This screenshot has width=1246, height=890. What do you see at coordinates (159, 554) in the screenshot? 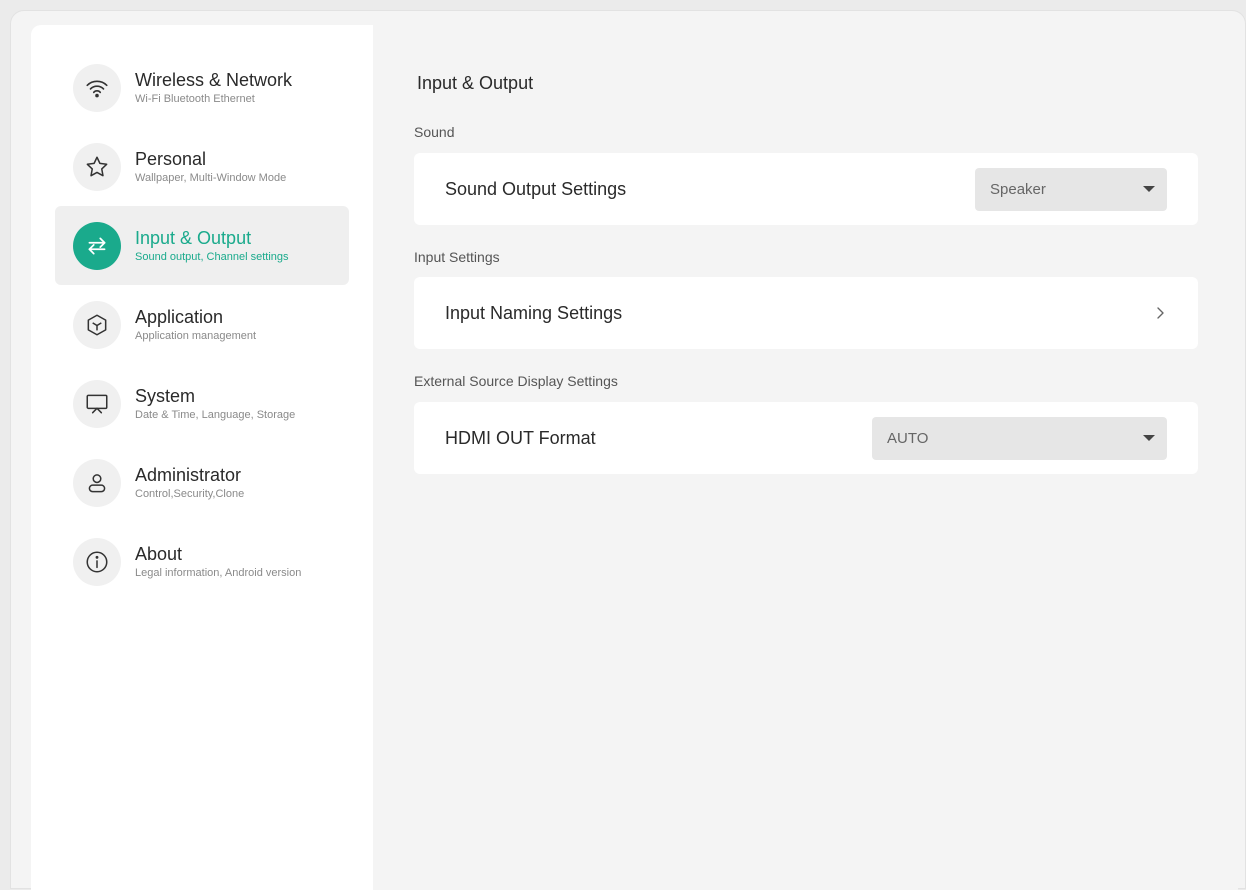
I see `sidebar-item-title: About` at bounding box center [159, 554].